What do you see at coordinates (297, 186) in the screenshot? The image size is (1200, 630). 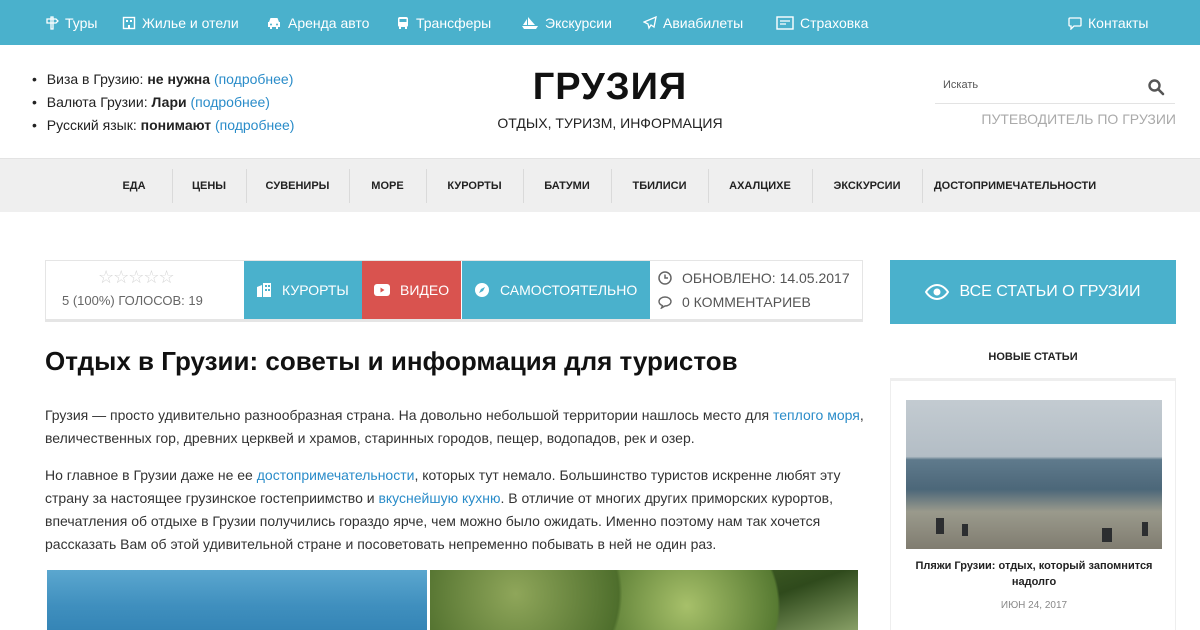 I see `nav-item: СУВЕНИРЫ` at bounding box center [297, 186].